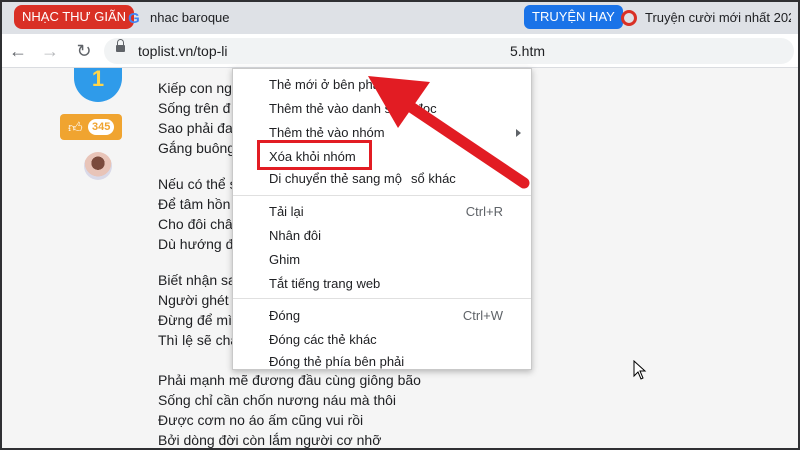 Image resolution: width=800 pixels, height=450 pixels. Describe the element at coordinates (285, 315) in the screenshot. I see `menu-label: Đóng` at that location.